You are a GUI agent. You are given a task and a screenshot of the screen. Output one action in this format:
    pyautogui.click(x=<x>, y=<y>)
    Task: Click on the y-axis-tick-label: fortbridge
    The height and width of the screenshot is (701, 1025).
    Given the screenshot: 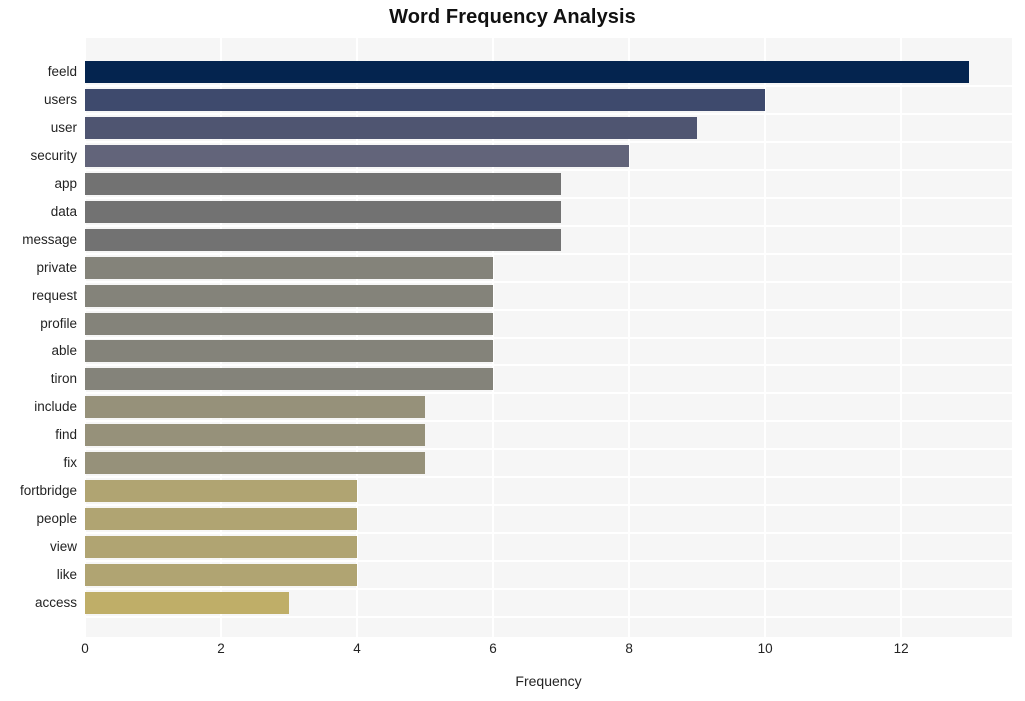 What is the action you would take?
    pyautogui.click(x=48, y=490)
    